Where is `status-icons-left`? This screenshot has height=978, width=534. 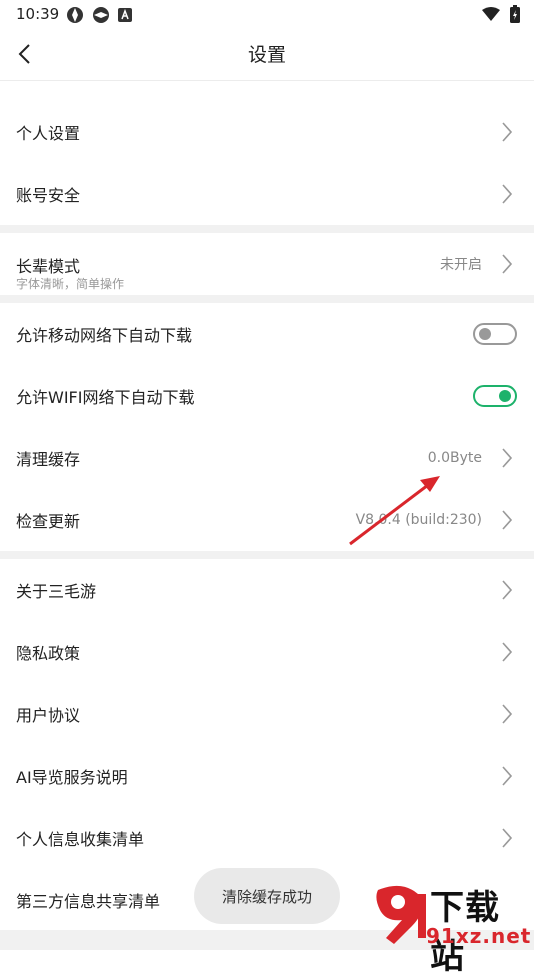
status-icons-left is located at coordinates (99, 15).